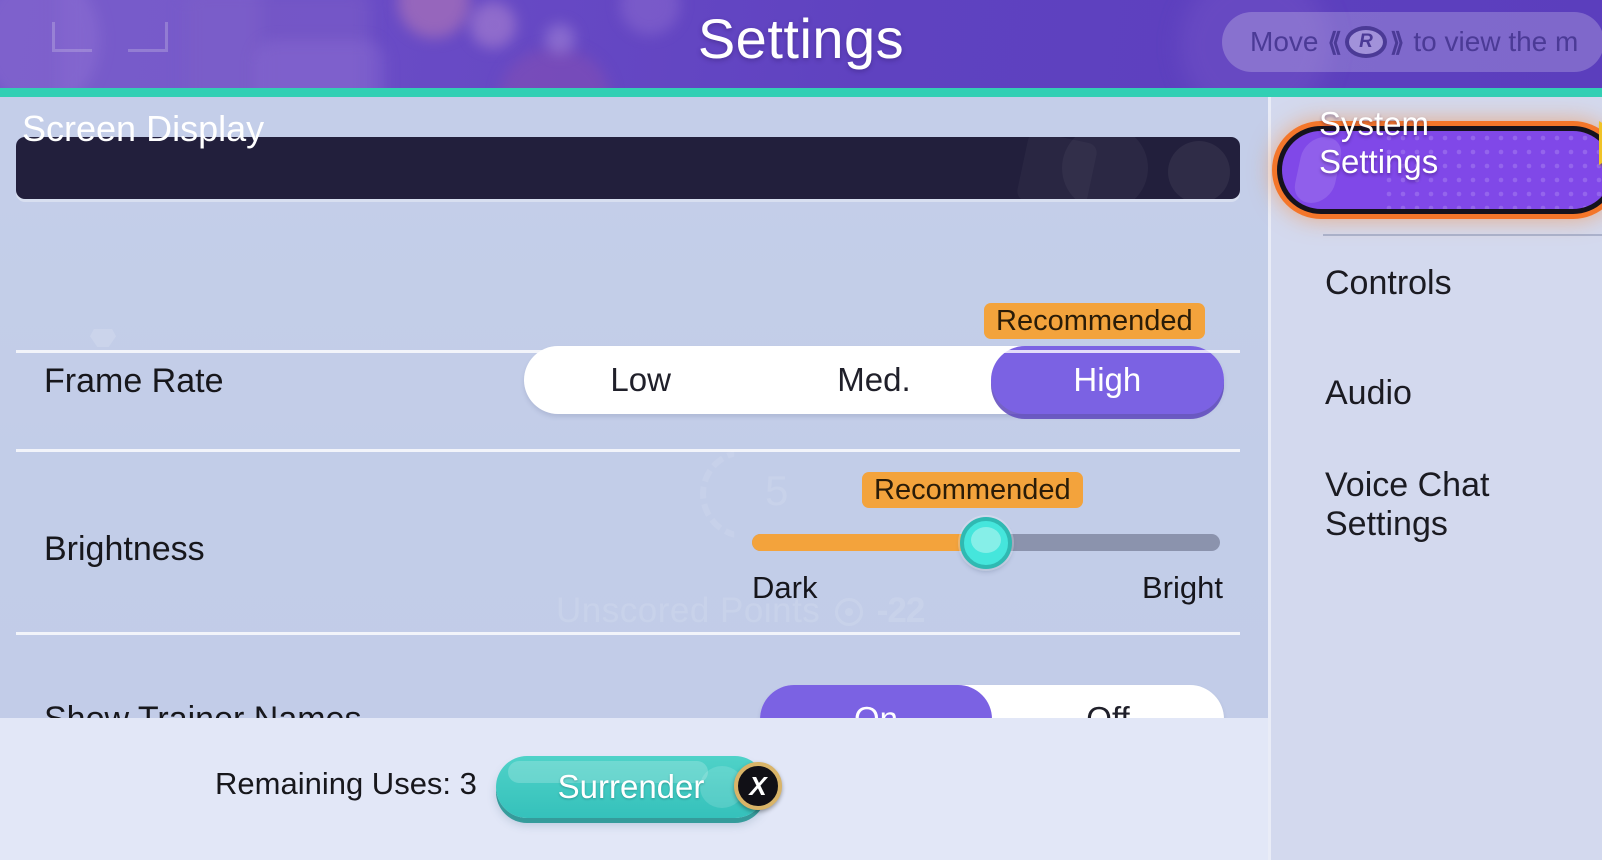 This screenshot has width=1602, height=860. Describe the element at coordinates (1094, 321) in the screenshot. I see `recommended-badge-frame-rate: Recommended` at that location.